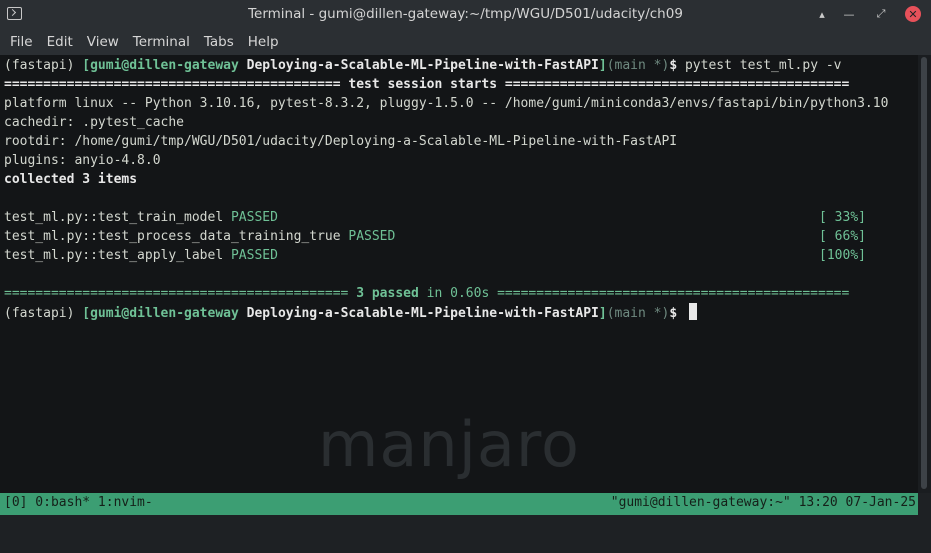  I want to click on command-text: pytest test_ml.py -v, so click(763, 65).